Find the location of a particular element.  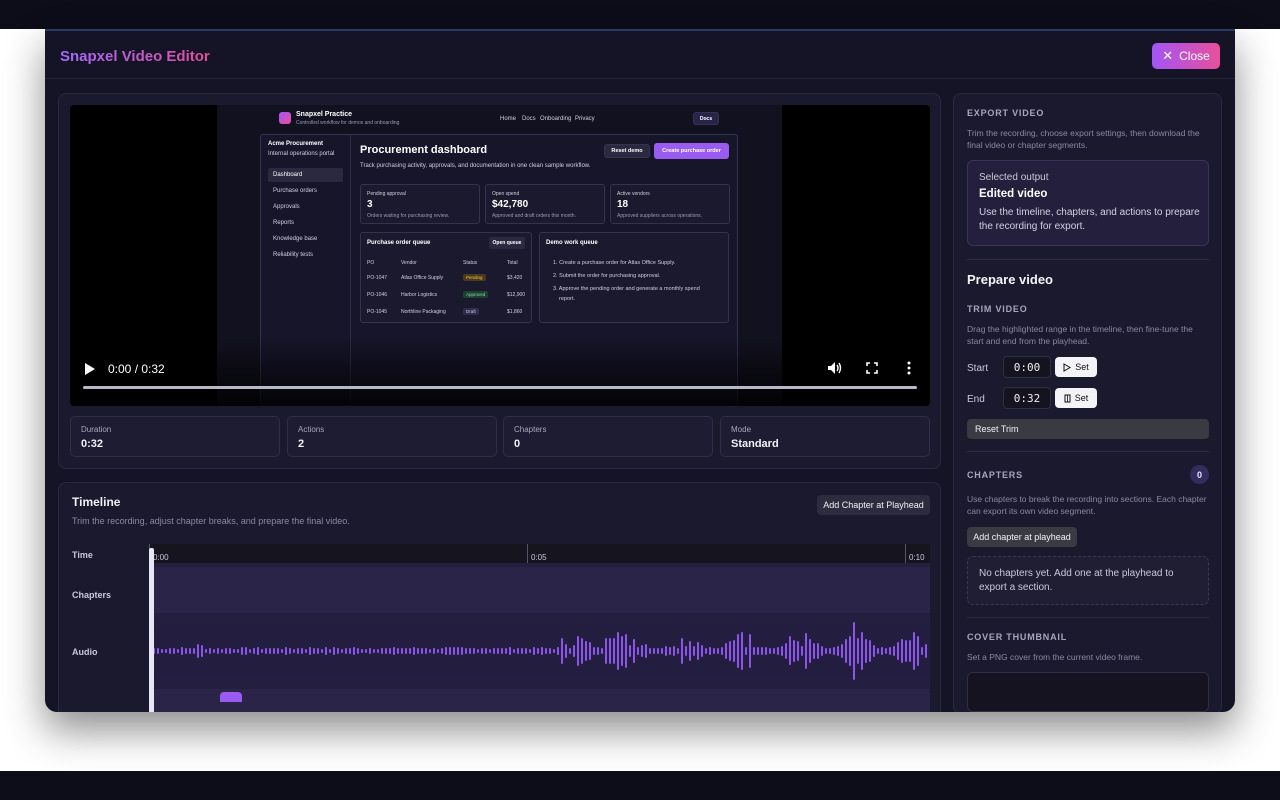

volume-icon is located at coordinates (835, 368).